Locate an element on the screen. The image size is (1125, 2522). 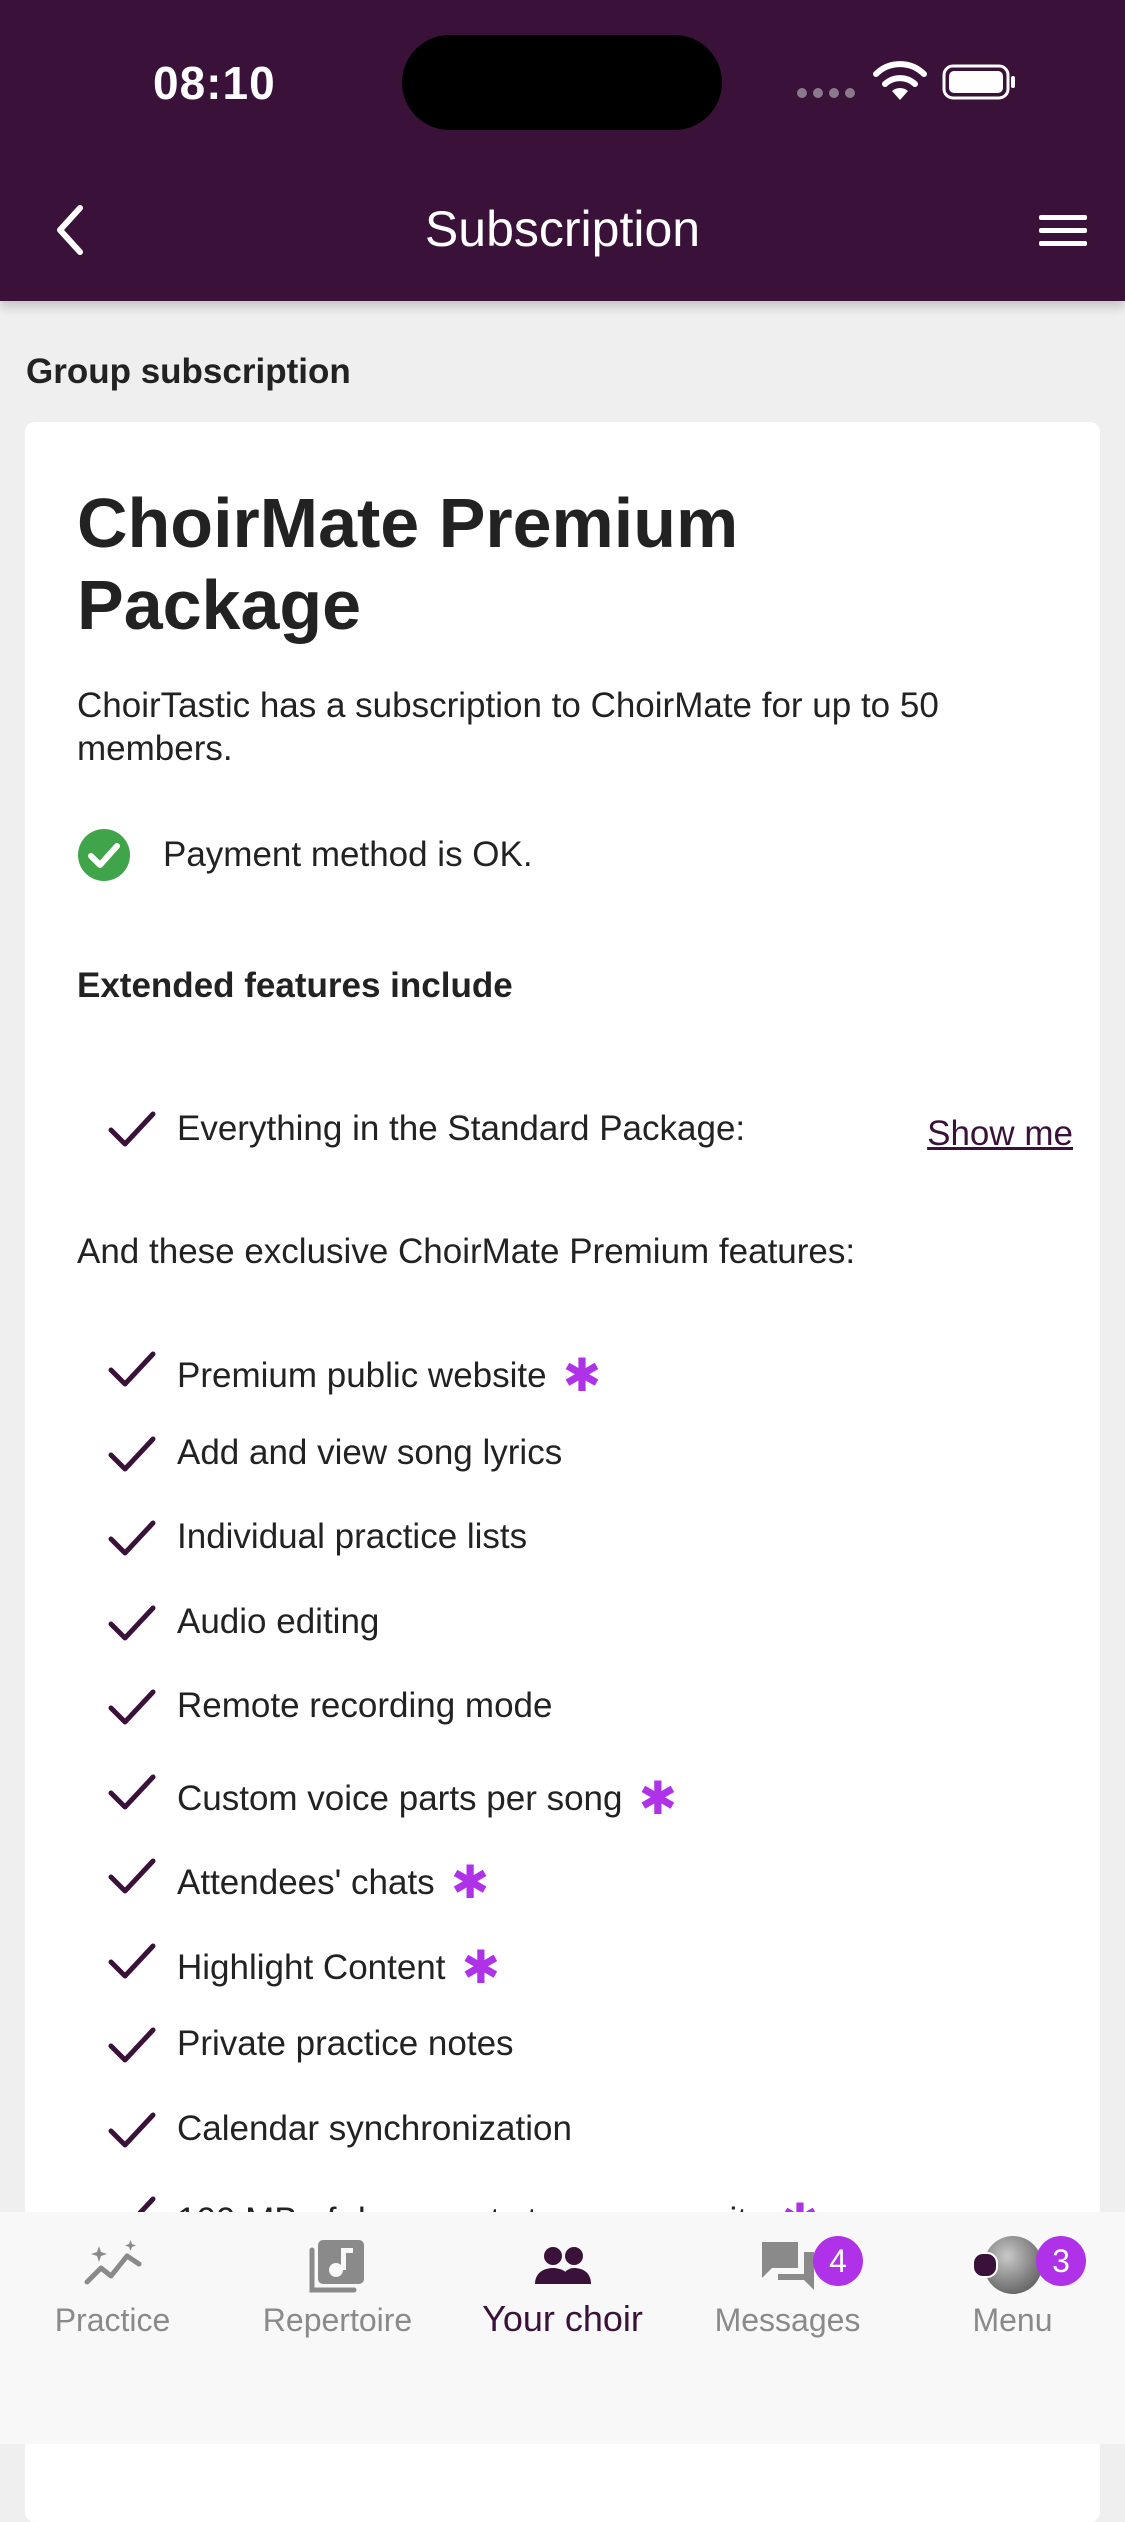
nav-label: Repertoire is located at coordinates (337, 2320).